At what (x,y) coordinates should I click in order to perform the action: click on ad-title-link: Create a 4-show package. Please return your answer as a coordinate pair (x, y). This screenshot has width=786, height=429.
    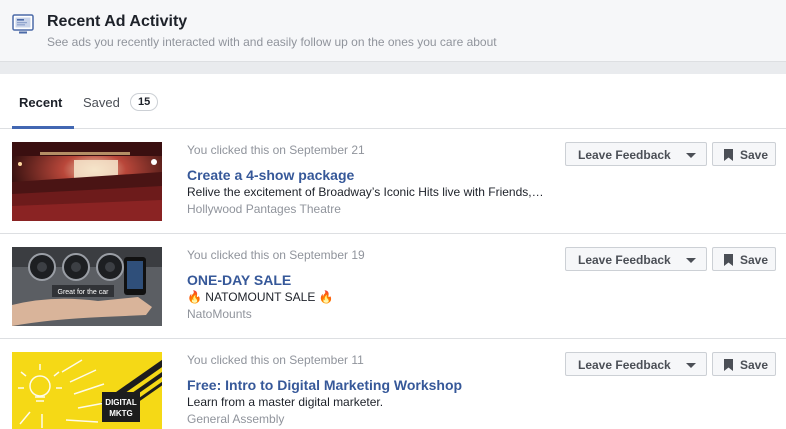
    Looking at the image, I should click on (270, 175).